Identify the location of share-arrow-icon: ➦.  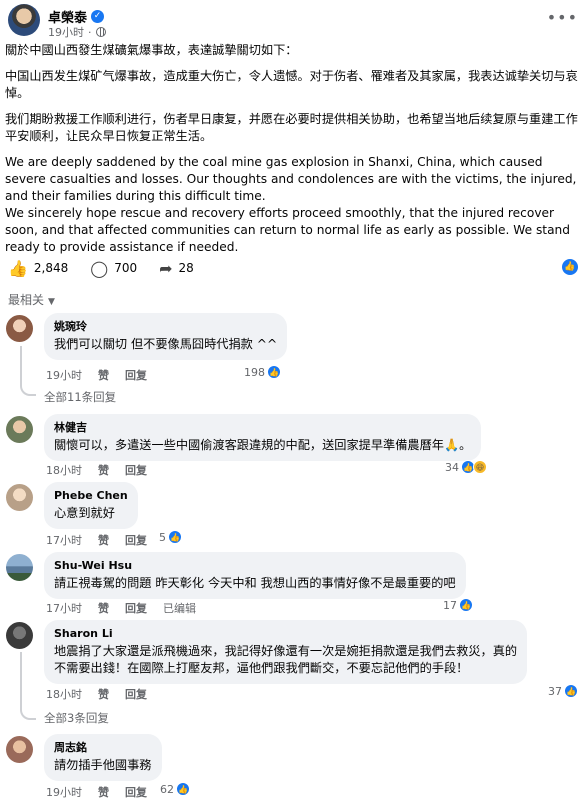
(166, 268).